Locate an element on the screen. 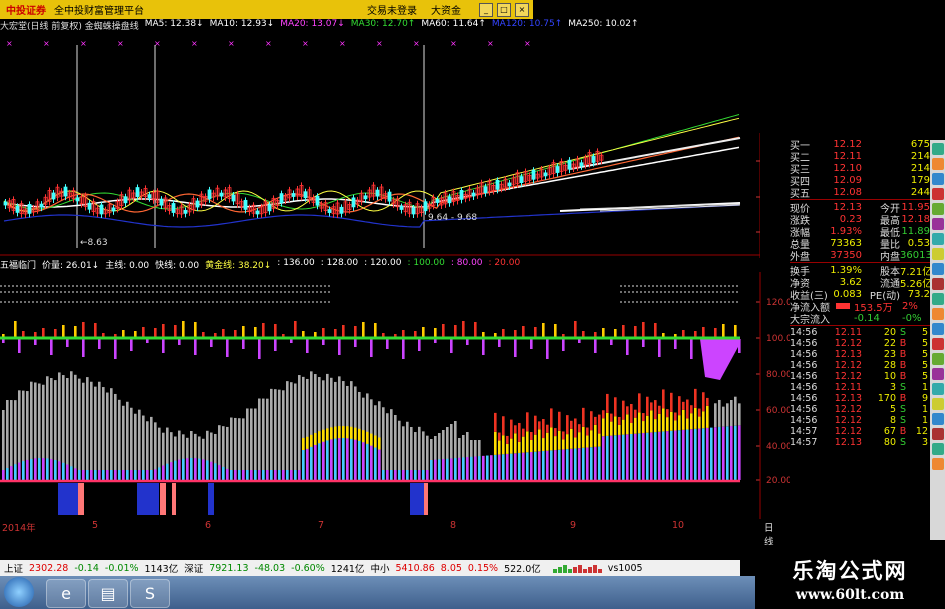 Image resolution: width=945 pixels, height=609 pixels. period-label: 日线 is located at coordinates (769, 534).